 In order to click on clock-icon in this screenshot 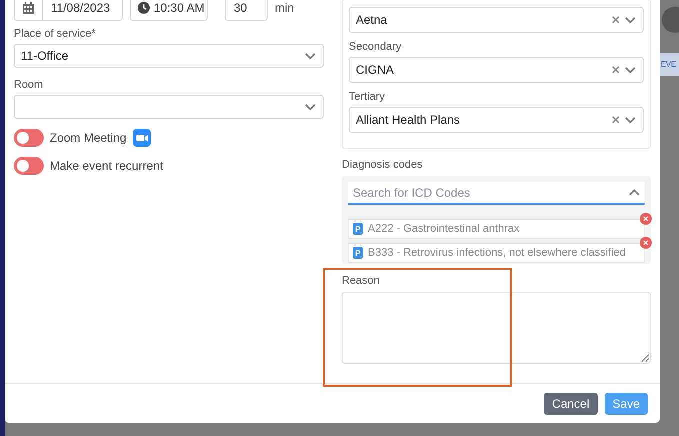, I will do `click(144, 8)`.